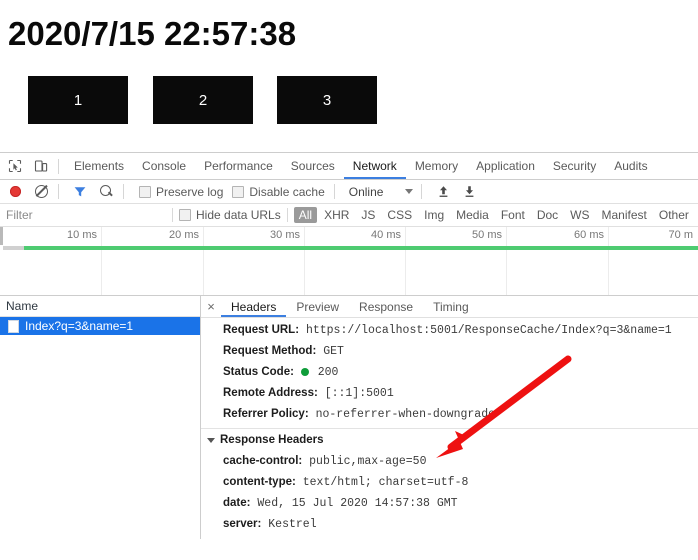 The width and height of the screenshot is (698, 560). I want to click on request-name-column-header: Name, so click(100, 306).